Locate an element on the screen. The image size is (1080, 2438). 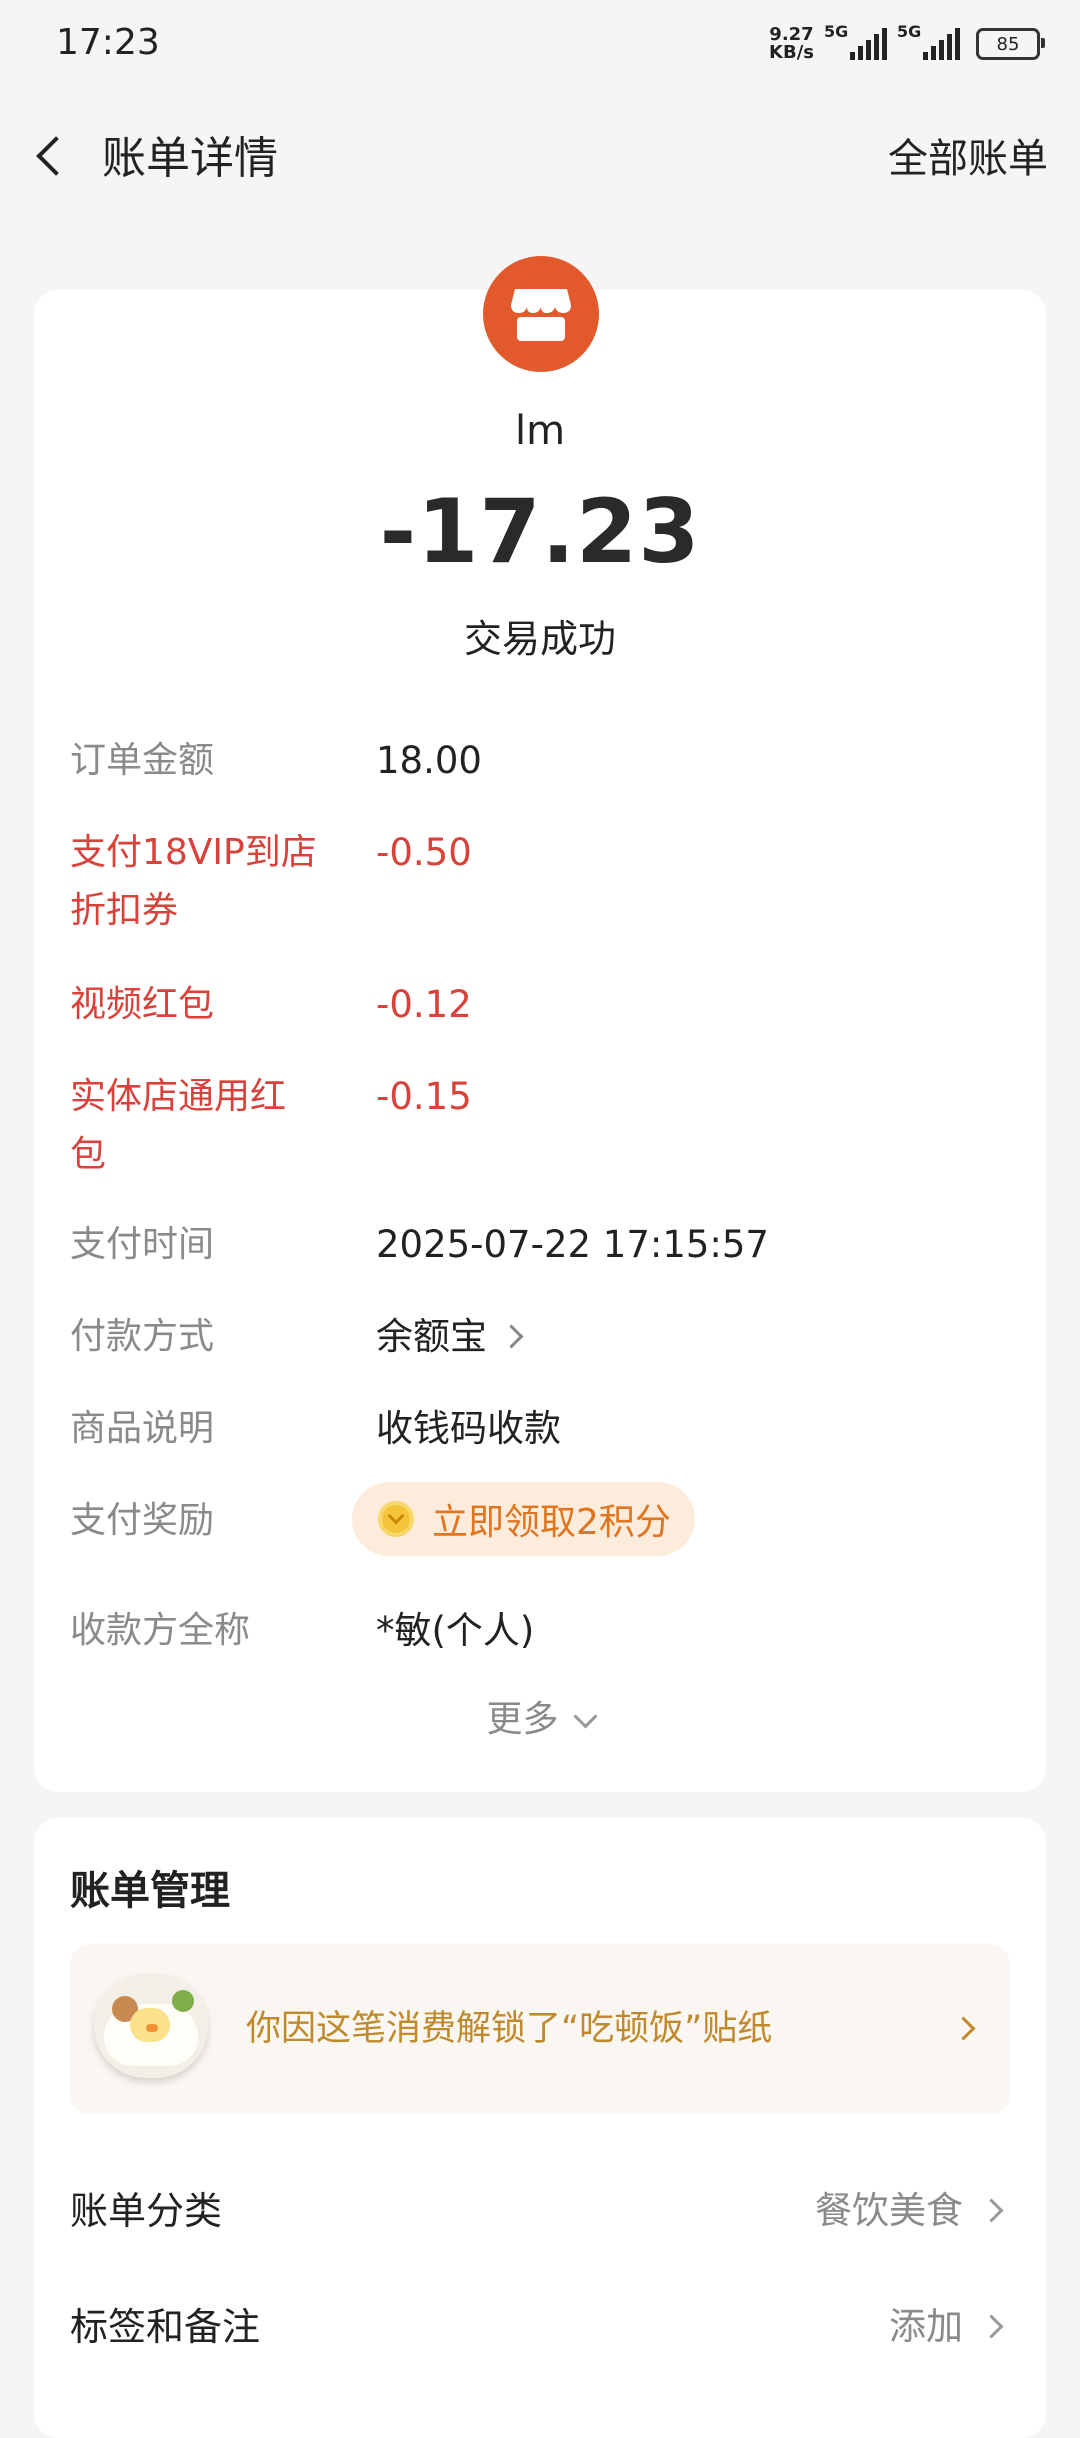
coupon-label: 支付18VIP到店 折扣券 is located at coordinates (195, 882).